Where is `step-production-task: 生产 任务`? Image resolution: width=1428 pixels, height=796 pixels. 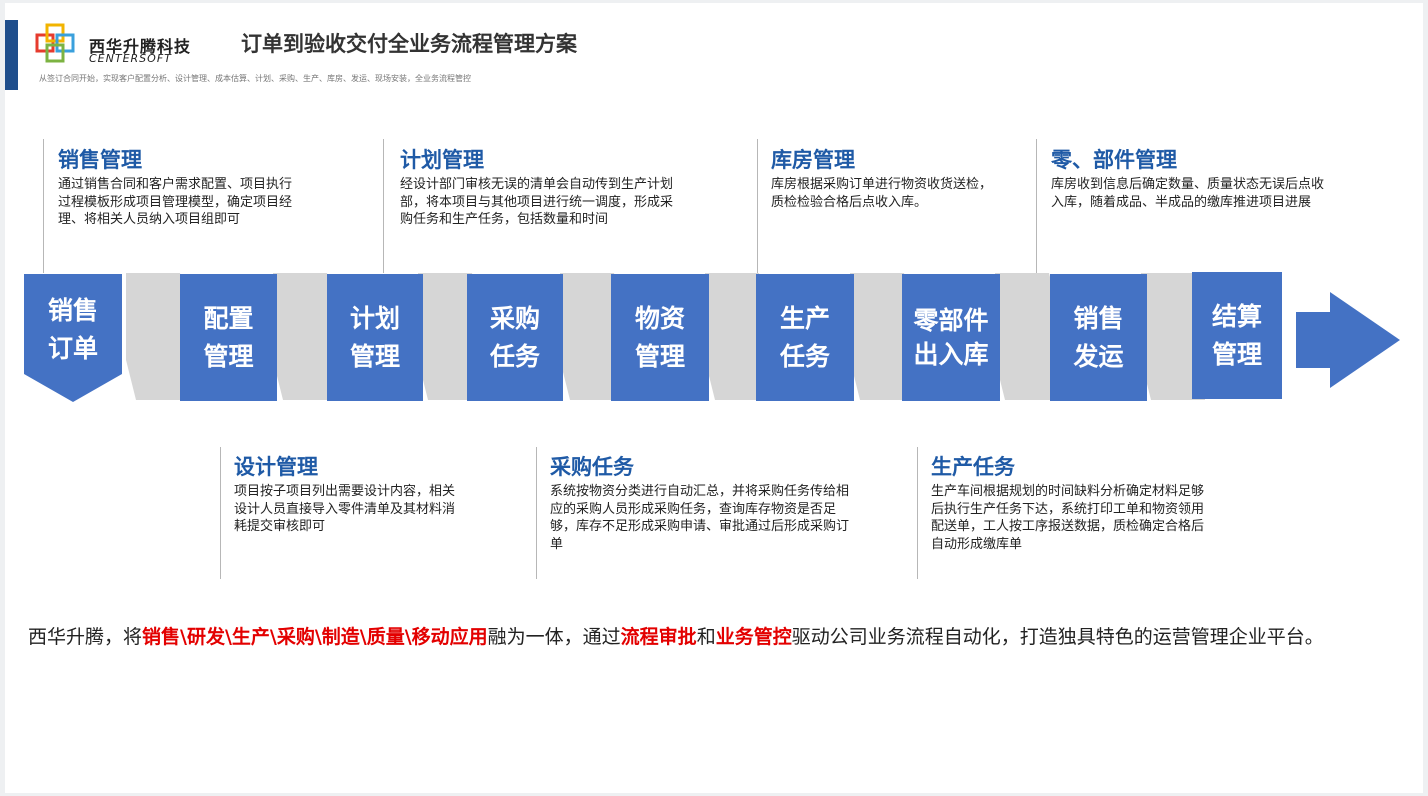 step-production-task: 生产 任务 is located at coordinates (805, 337).